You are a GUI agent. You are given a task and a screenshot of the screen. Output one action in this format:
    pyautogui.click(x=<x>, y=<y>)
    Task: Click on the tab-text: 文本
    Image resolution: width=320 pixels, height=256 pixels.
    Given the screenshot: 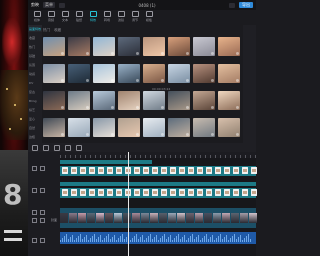 What is the action you would take?
    pyautogui.click(x=65, y=16)
    